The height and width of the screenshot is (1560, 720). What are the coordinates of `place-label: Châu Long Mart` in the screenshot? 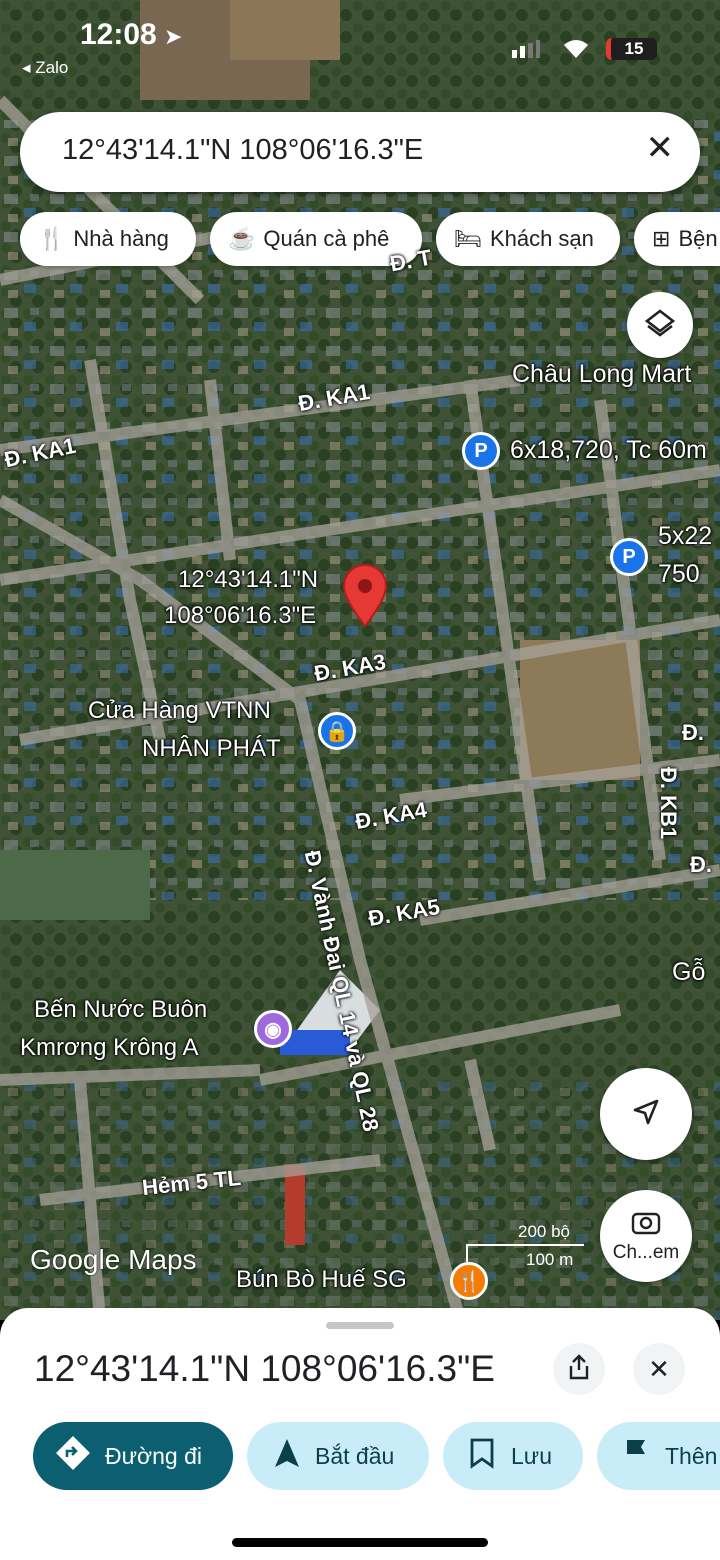 It's located at (601, 374).